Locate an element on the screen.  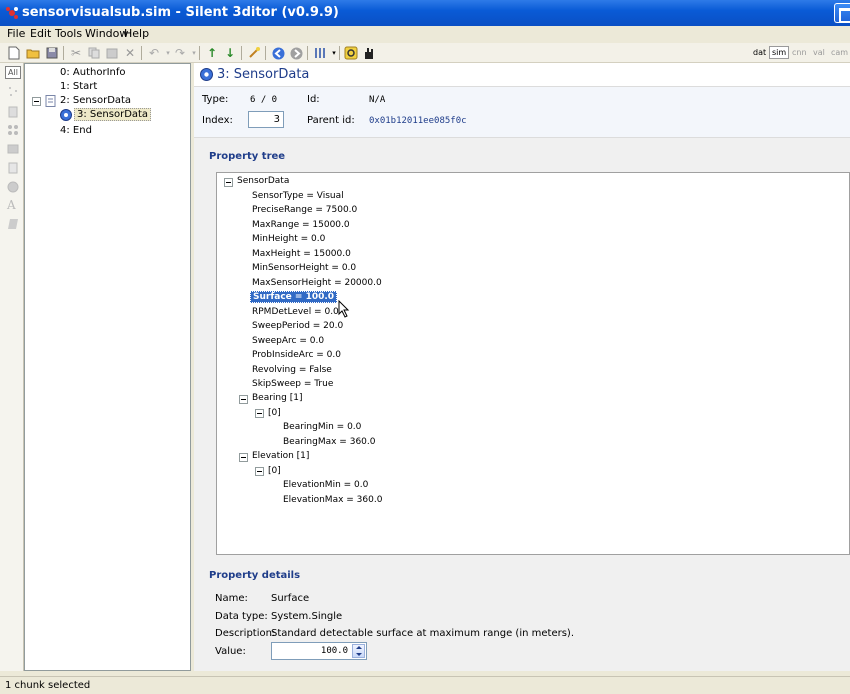
menu-edit: Edit is located at coordinates (40, 33).